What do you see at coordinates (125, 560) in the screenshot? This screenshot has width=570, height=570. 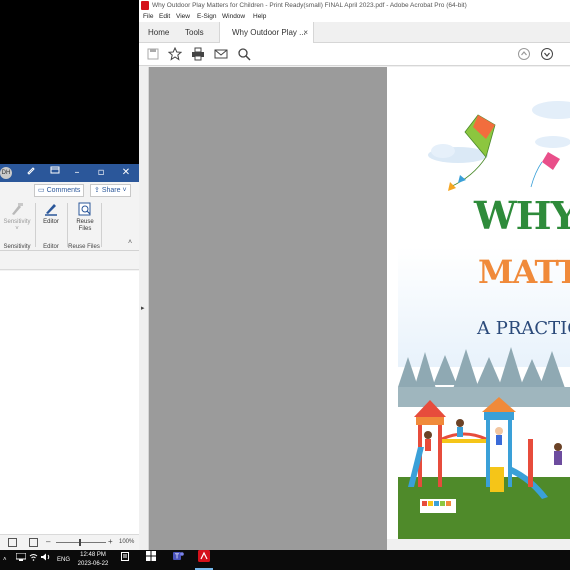 I see `notification-icon` at bounding box center [125, 560].